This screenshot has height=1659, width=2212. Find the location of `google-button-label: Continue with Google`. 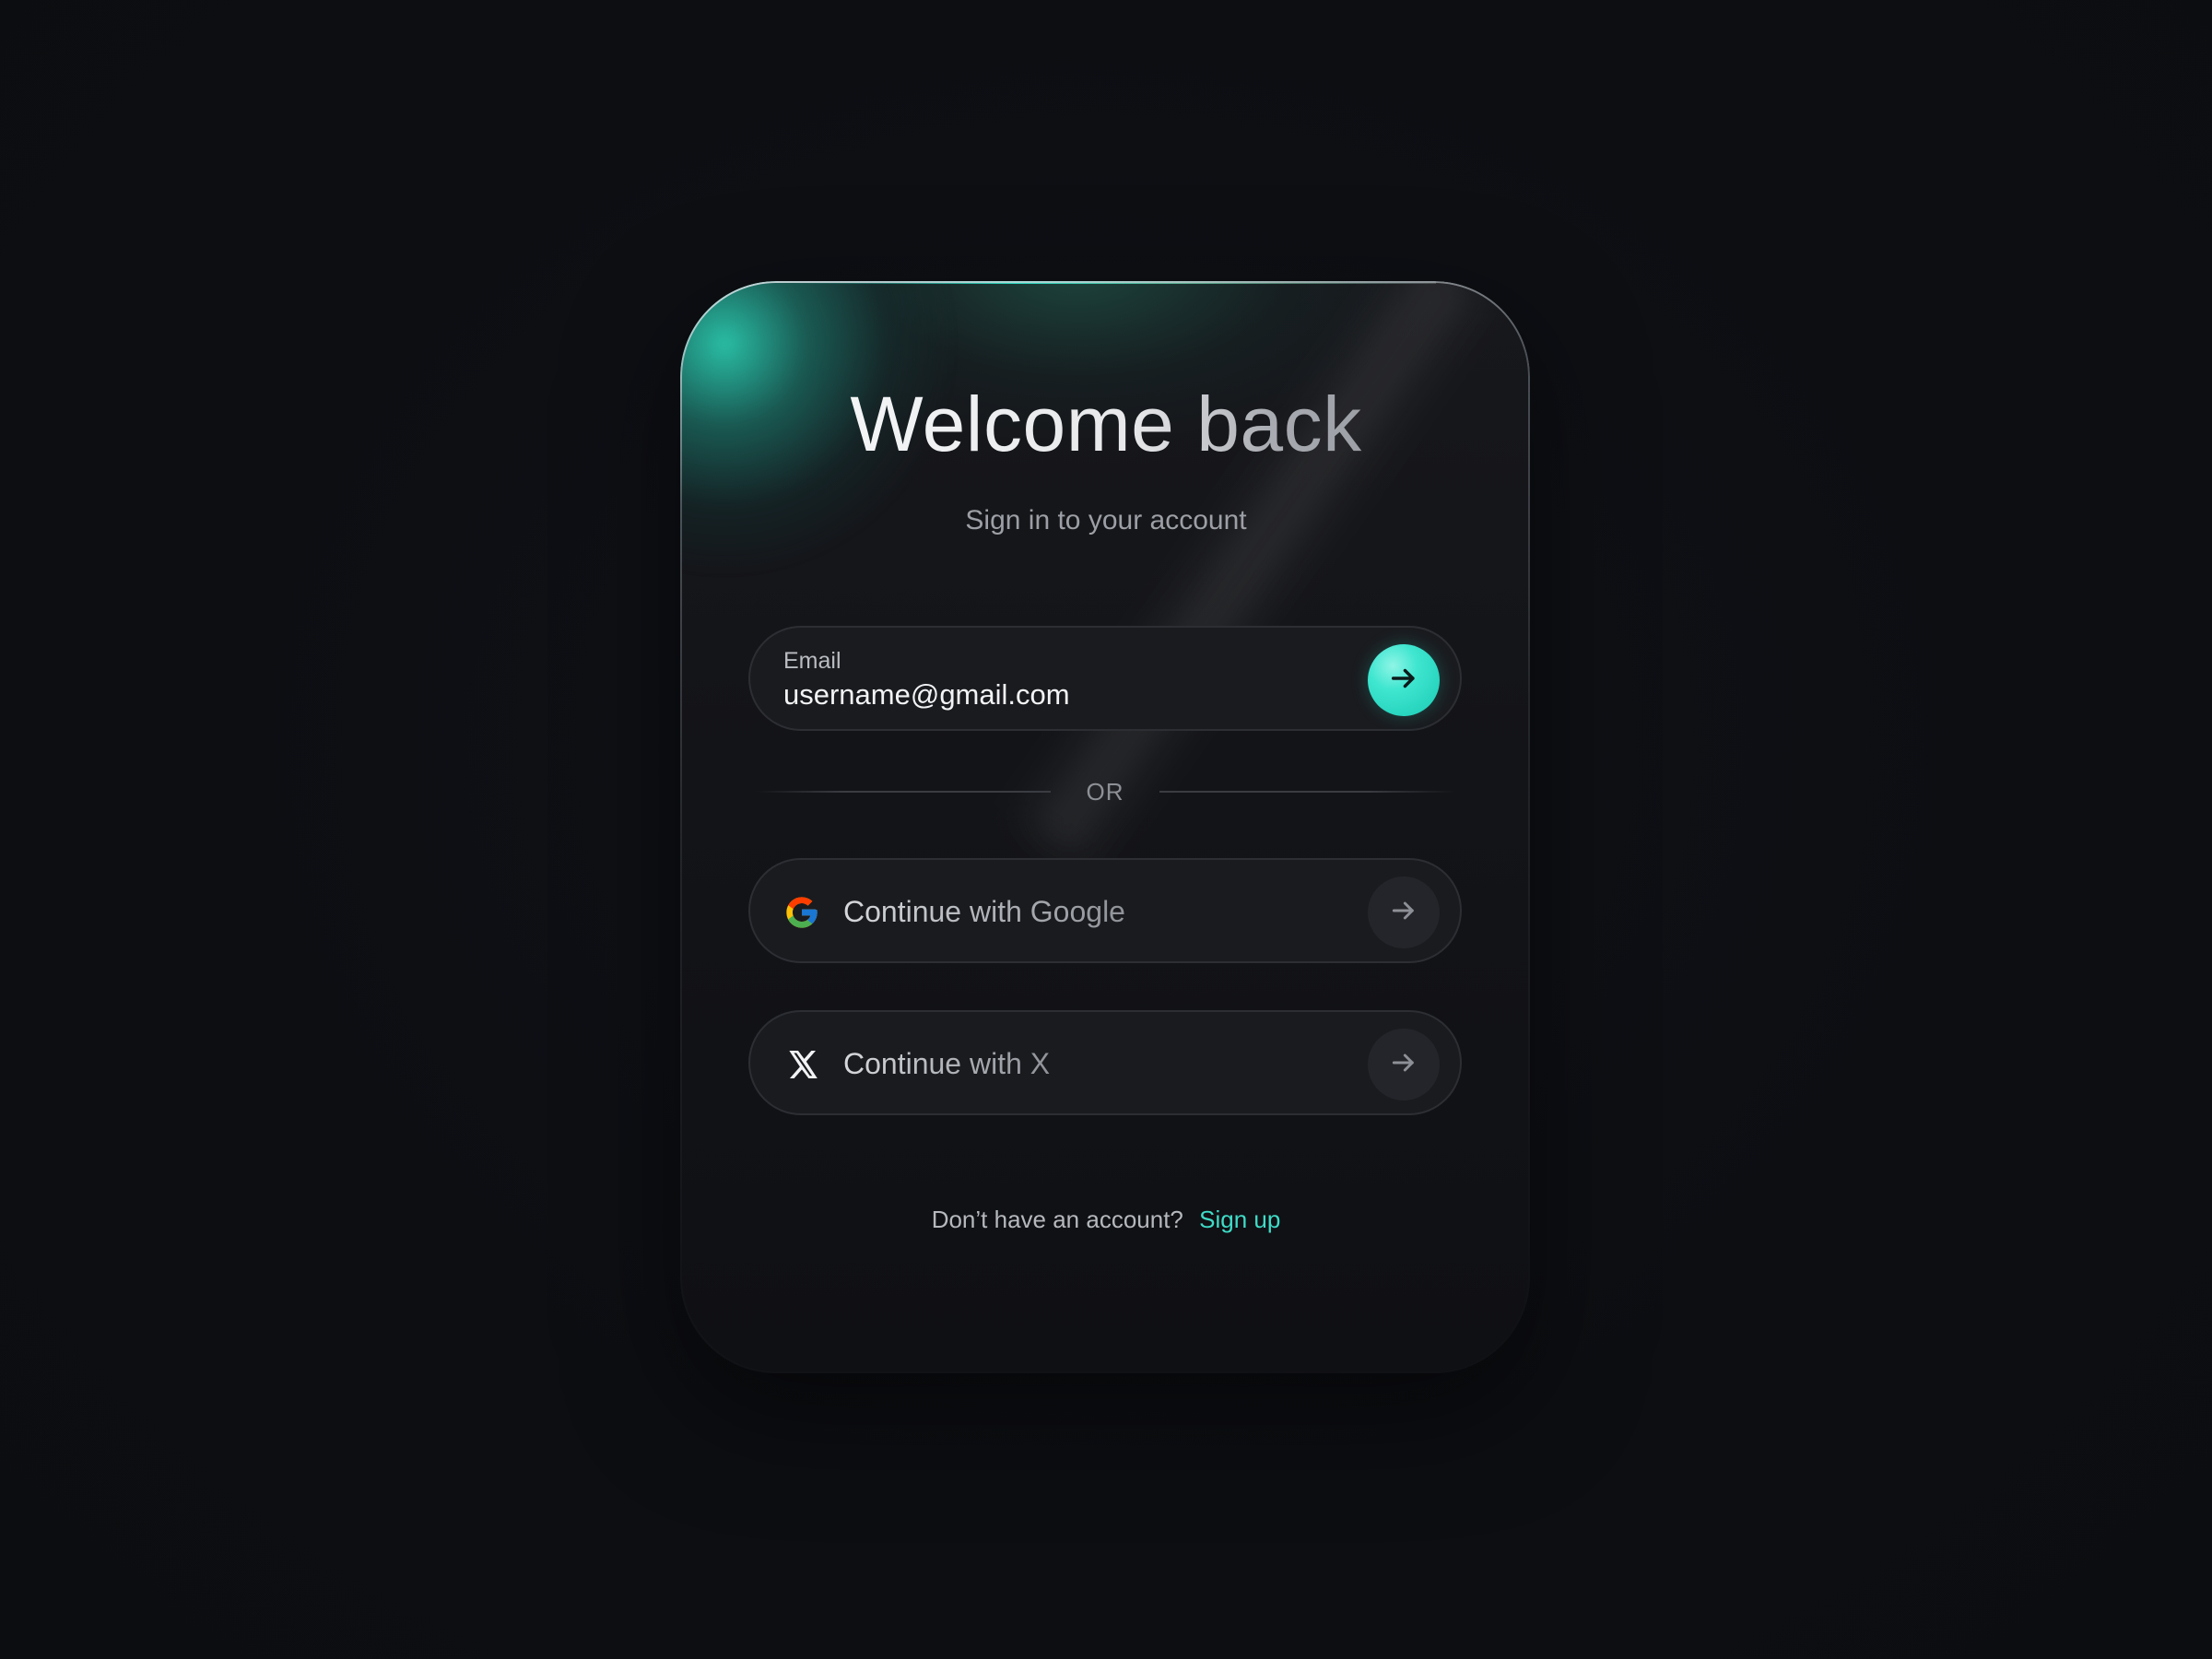

google-button-label: Continue with Google is located at coordinates (984, 911).